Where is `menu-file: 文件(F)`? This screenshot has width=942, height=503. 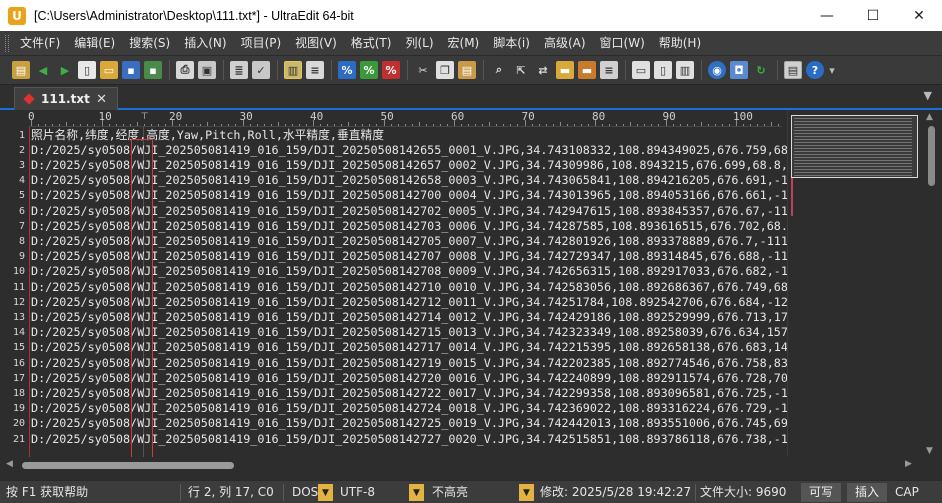
menu-file: 文件(F) is located at coordinates (40, 43).